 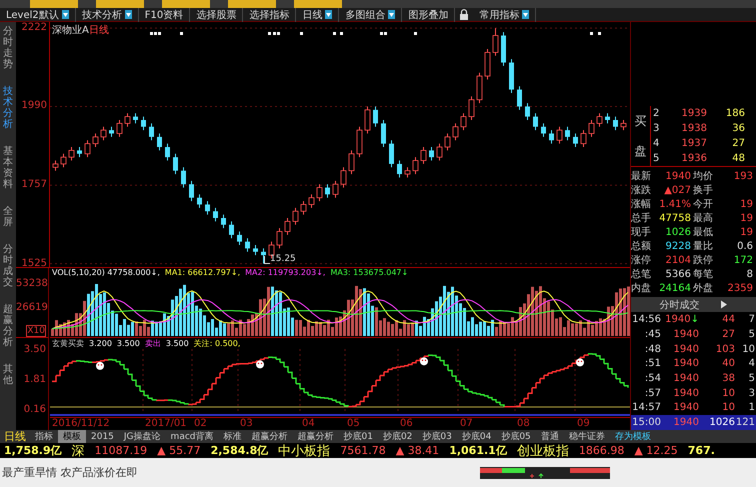 I want to click on volume-legend: MA2: 119793.203↓,, so click(x=285, y=273).